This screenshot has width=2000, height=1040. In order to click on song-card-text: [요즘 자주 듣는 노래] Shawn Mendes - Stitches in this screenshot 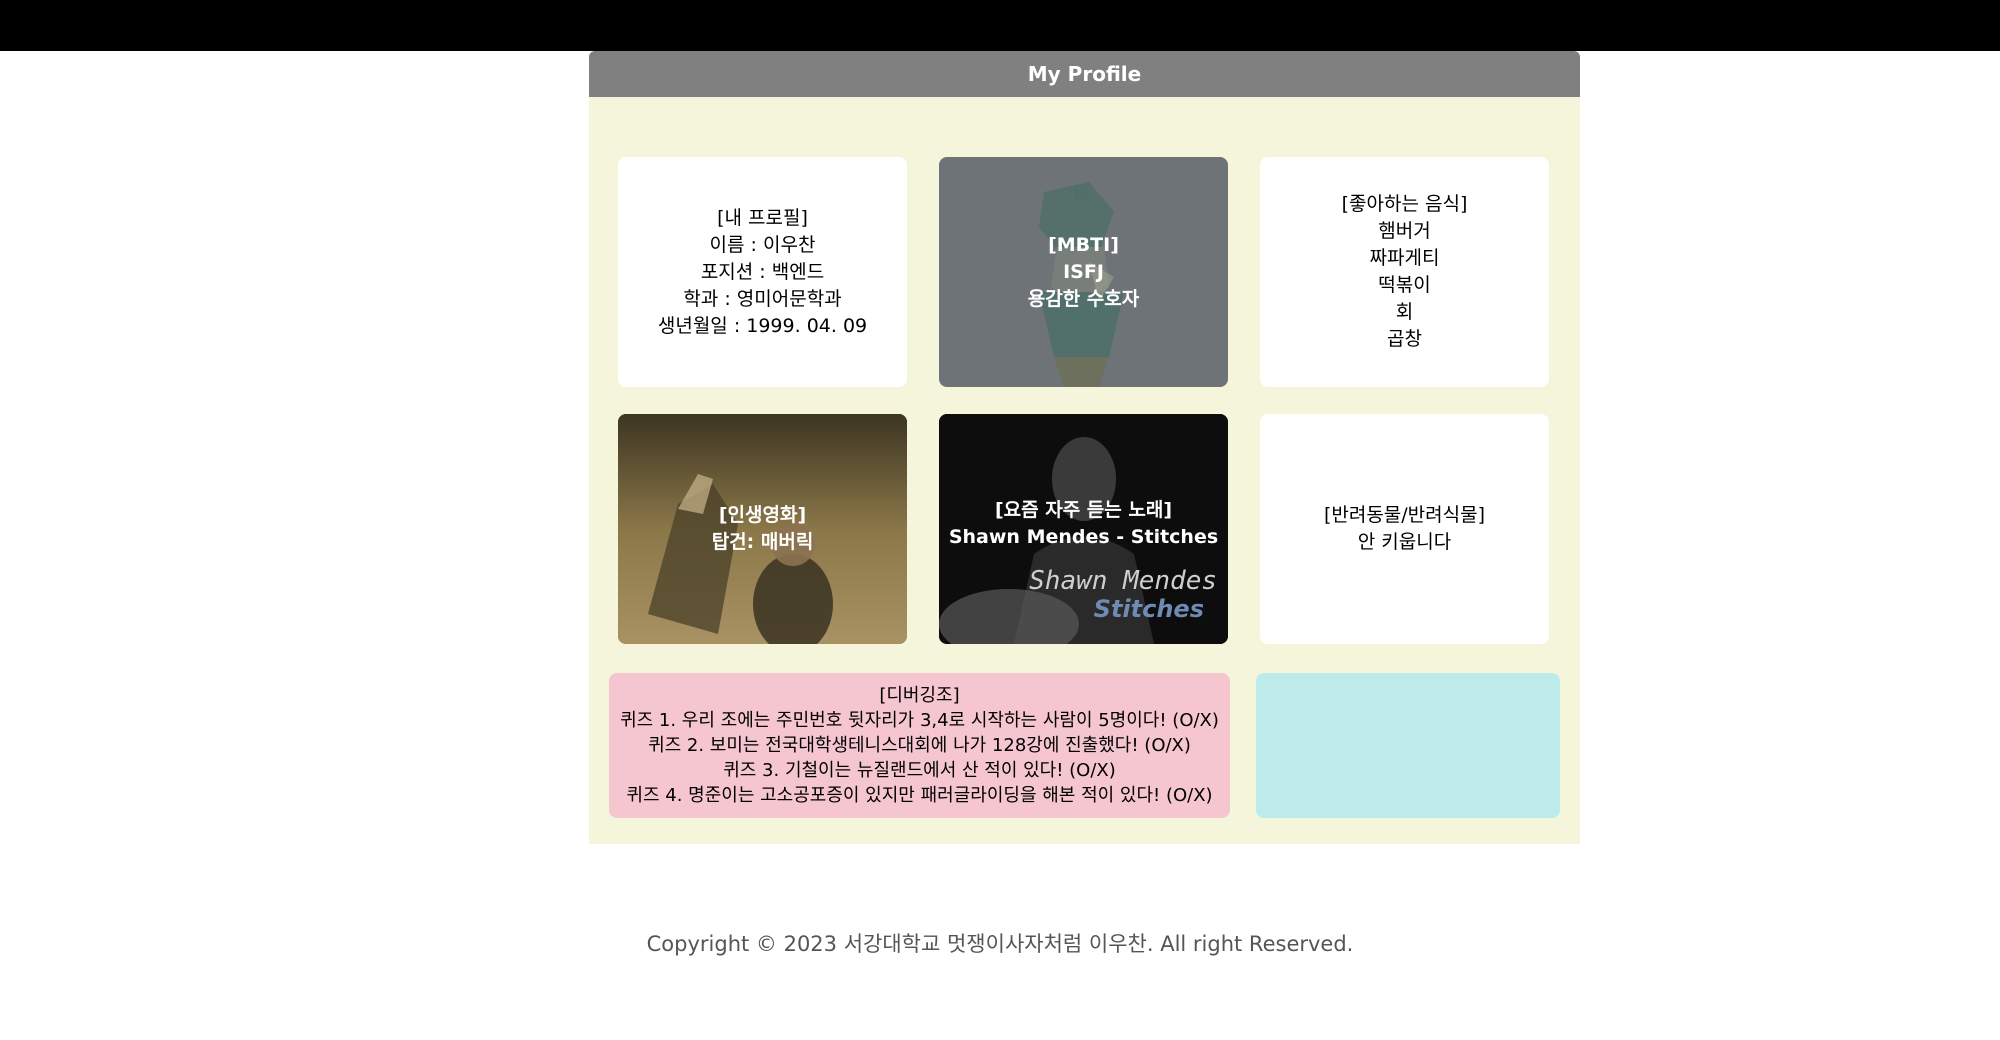, I will do `click(1083, 523)`.